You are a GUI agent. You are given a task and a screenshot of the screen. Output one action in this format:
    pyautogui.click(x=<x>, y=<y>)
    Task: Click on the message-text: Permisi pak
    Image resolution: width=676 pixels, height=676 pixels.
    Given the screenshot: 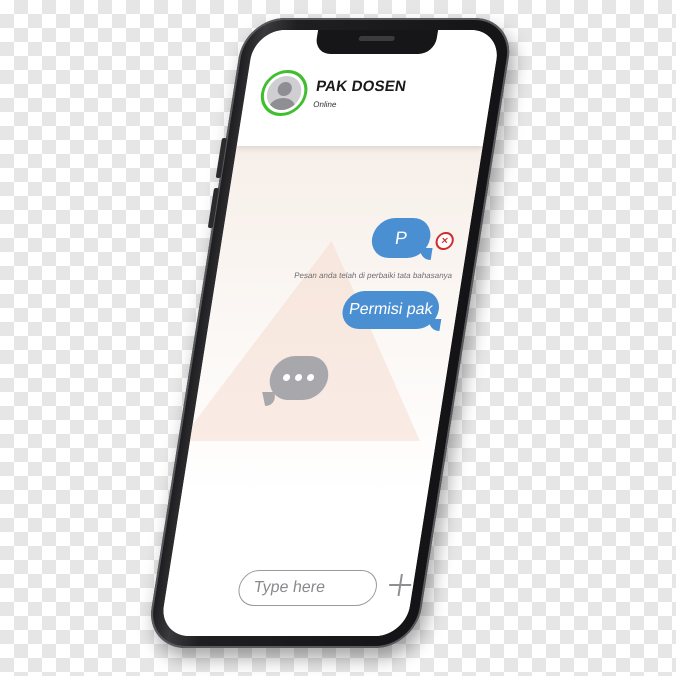 What is the action you would take?
    pyautogui.click(x=390, y=309)
    